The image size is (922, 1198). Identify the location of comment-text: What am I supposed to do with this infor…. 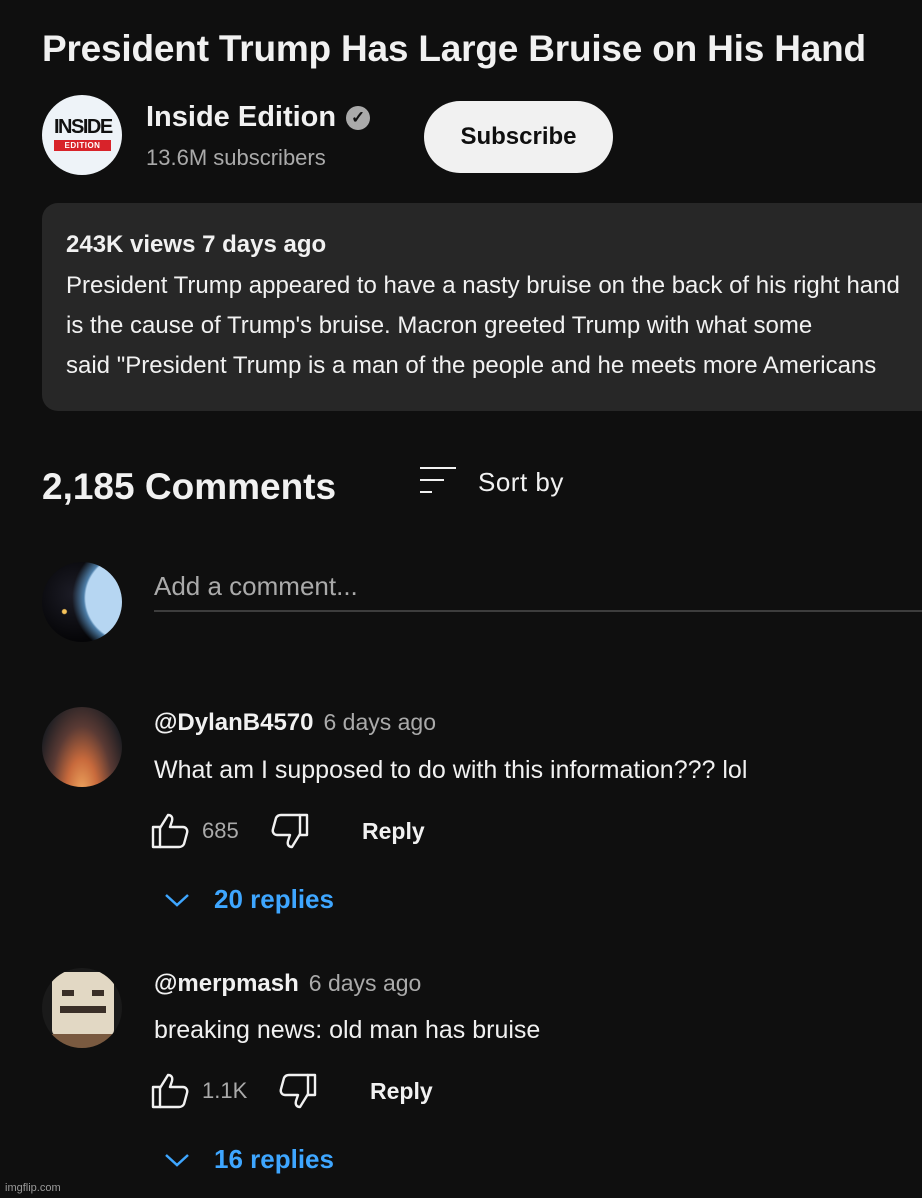
(451, 770).